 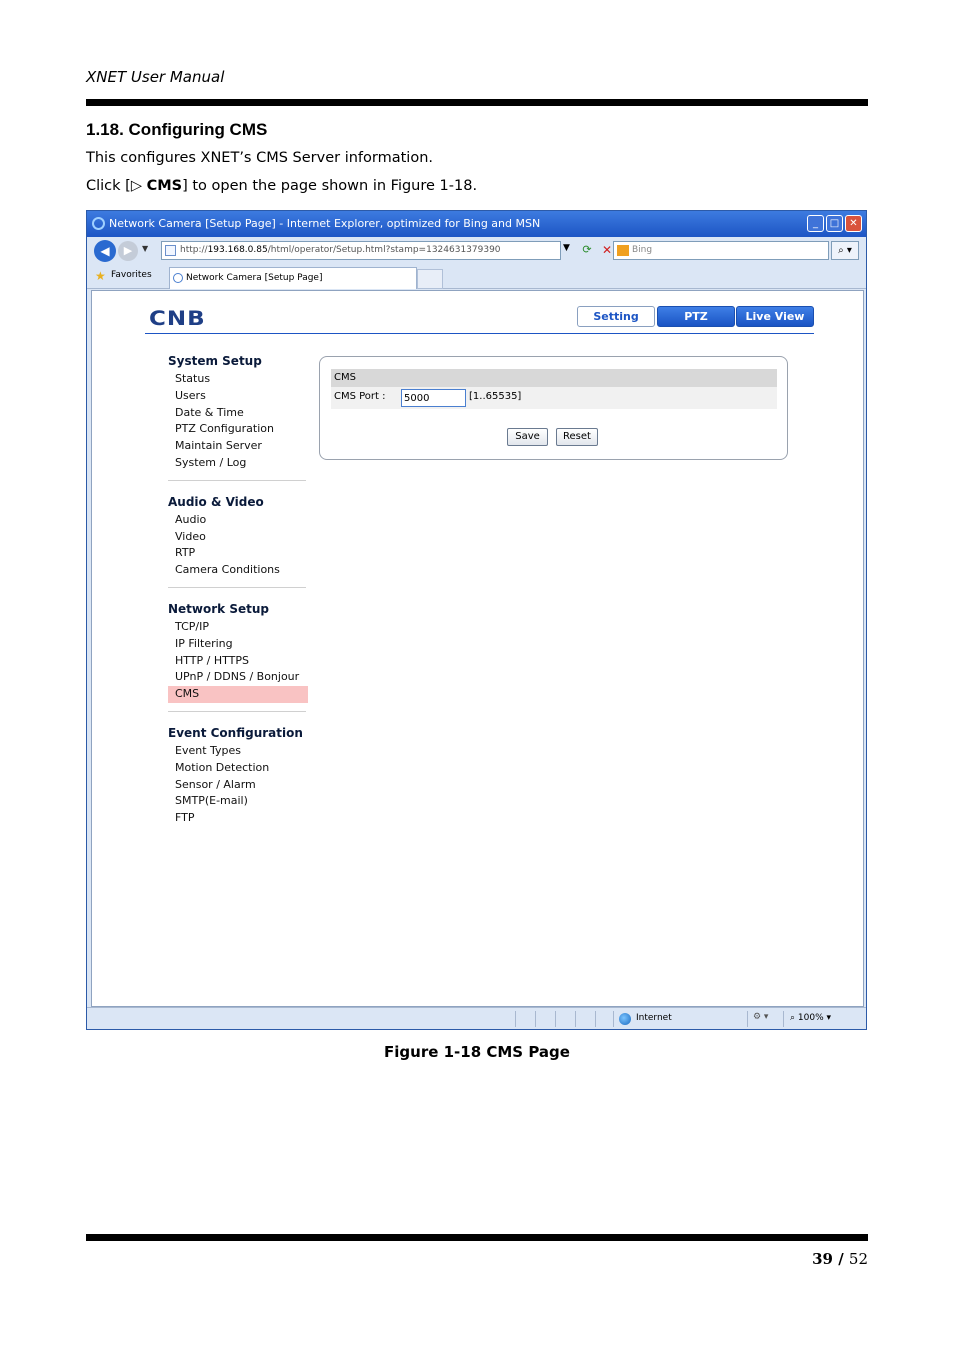 What do you see at coordinates (235, 732) in the screenshot?
I see `sidebar-heading: Event Configuration` at bounding box center [235, 732].